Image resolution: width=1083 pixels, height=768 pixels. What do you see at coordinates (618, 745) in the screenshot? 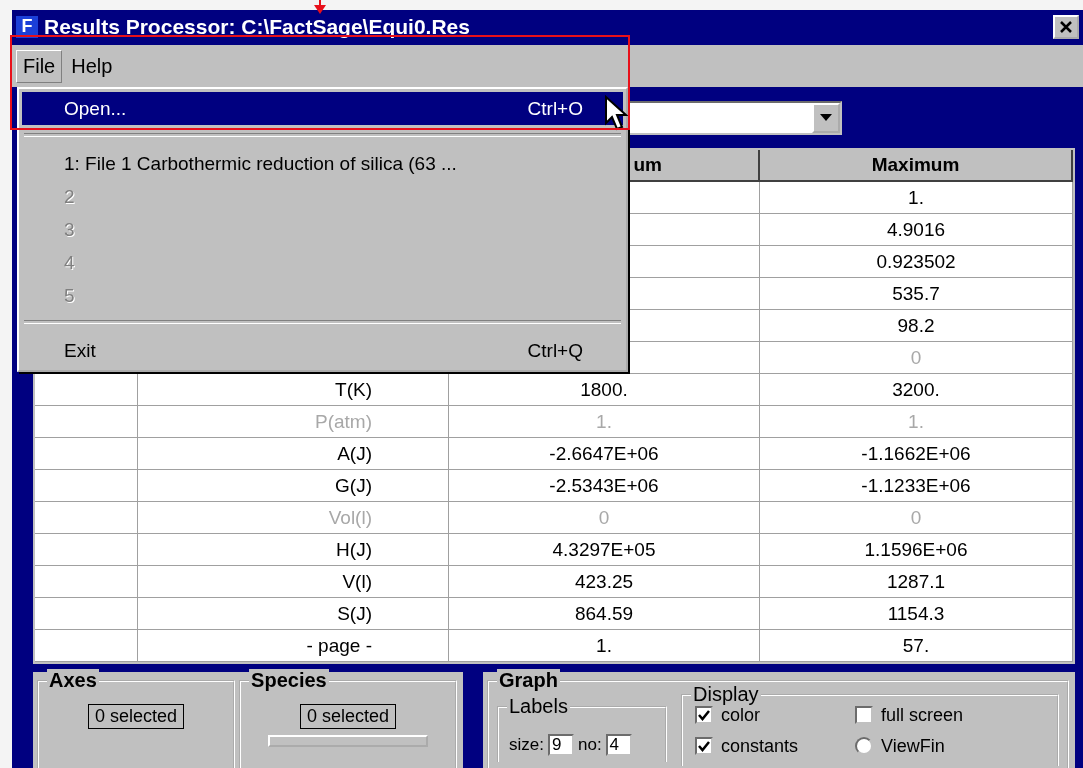
I see `number-field: 4` at bounding box center [618, 745].